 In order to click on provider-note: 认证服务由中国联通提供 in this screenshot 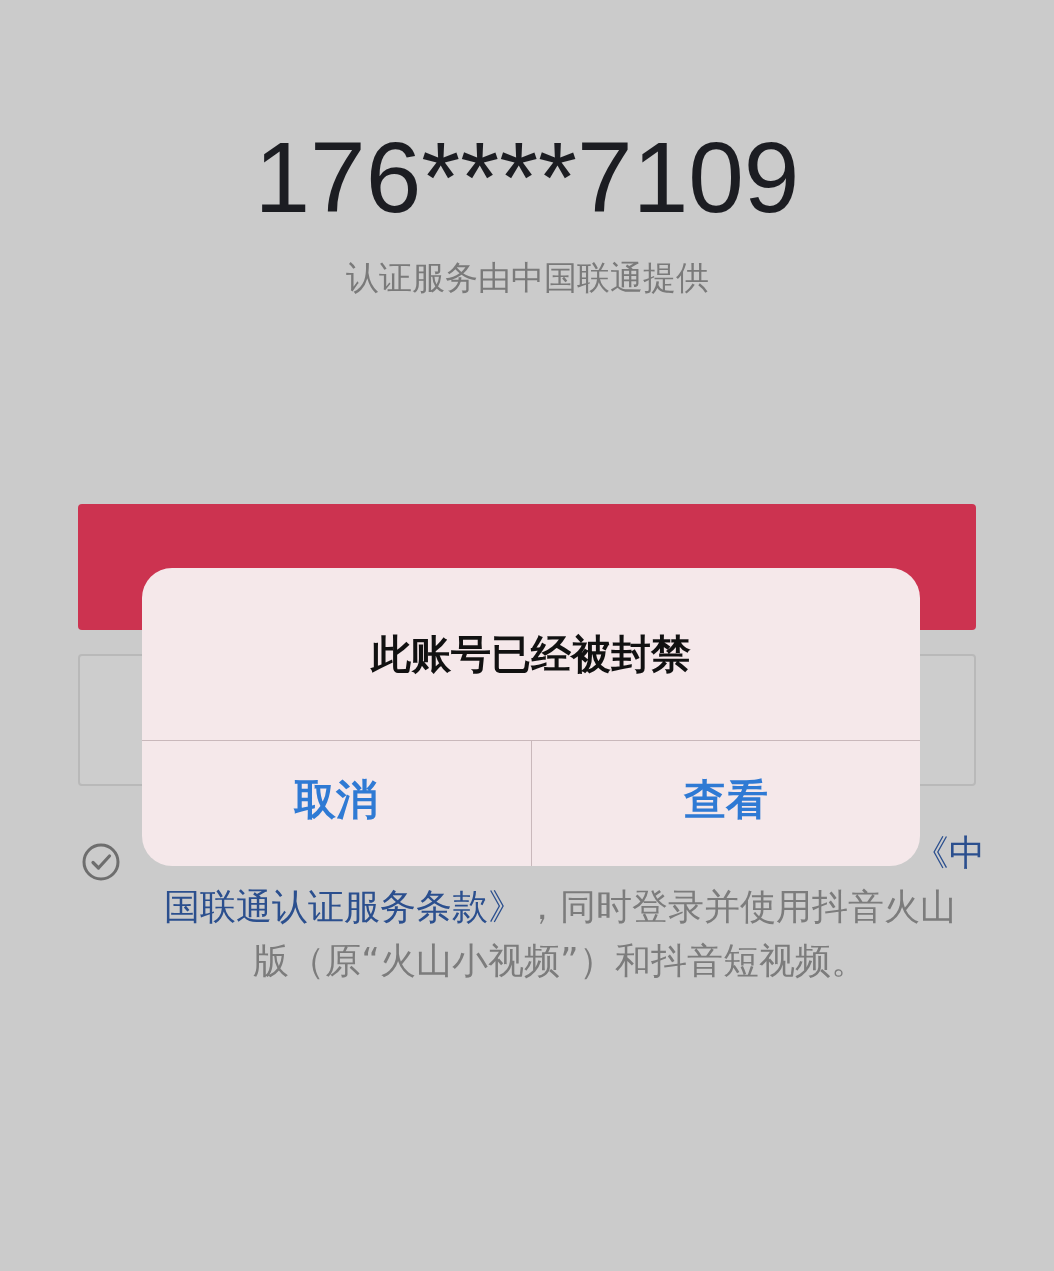, I will do `click(527, 278)`.